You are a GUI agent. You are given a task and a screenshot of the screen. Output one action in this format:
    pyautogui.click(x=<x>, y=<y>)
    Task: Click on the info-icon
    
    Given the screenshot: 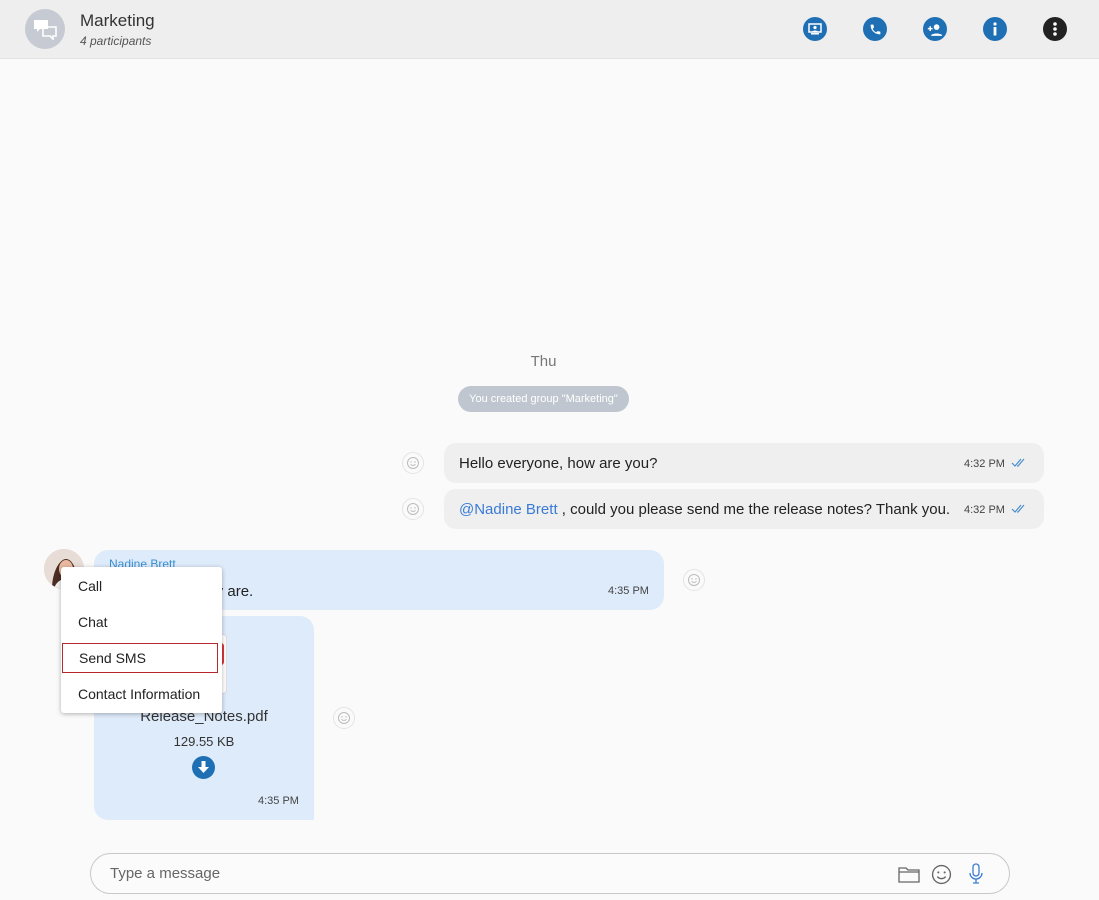 What is the action you would take?
    pyautogui.click(x=995, y=29)
    